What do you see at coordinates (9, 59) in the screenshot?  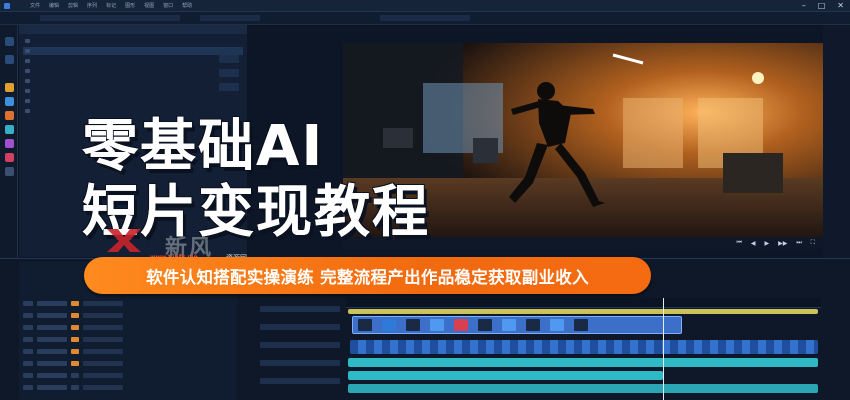 I see `folder-icon` at bounding box center [9, 59].